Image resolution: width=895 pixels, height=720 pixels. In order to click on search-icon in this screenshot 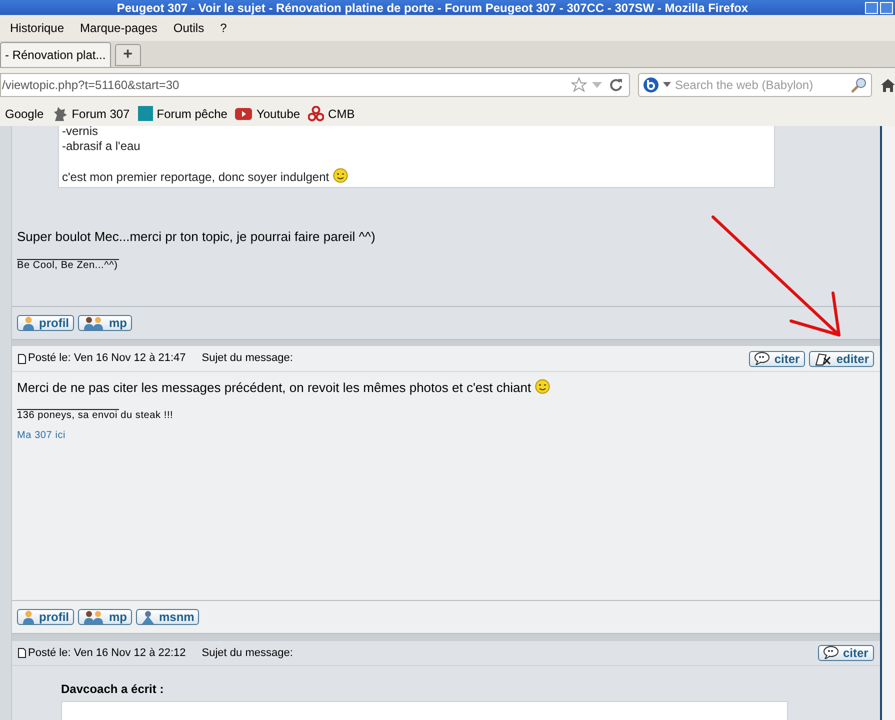, I will do `click(859, 84)`.